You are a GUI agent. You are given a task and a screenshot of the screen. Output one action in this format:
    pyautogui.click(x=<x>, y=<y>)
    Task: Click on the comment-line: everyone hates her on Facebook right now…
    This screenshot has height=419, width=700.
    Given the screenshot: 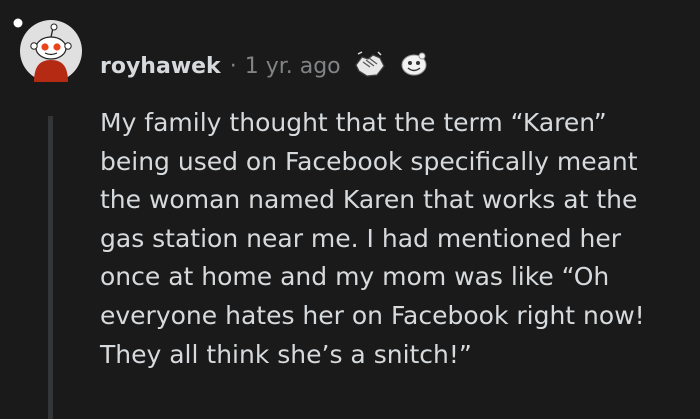 What is the action you would take?
    pyautogui.click(x=372, y=315)
    